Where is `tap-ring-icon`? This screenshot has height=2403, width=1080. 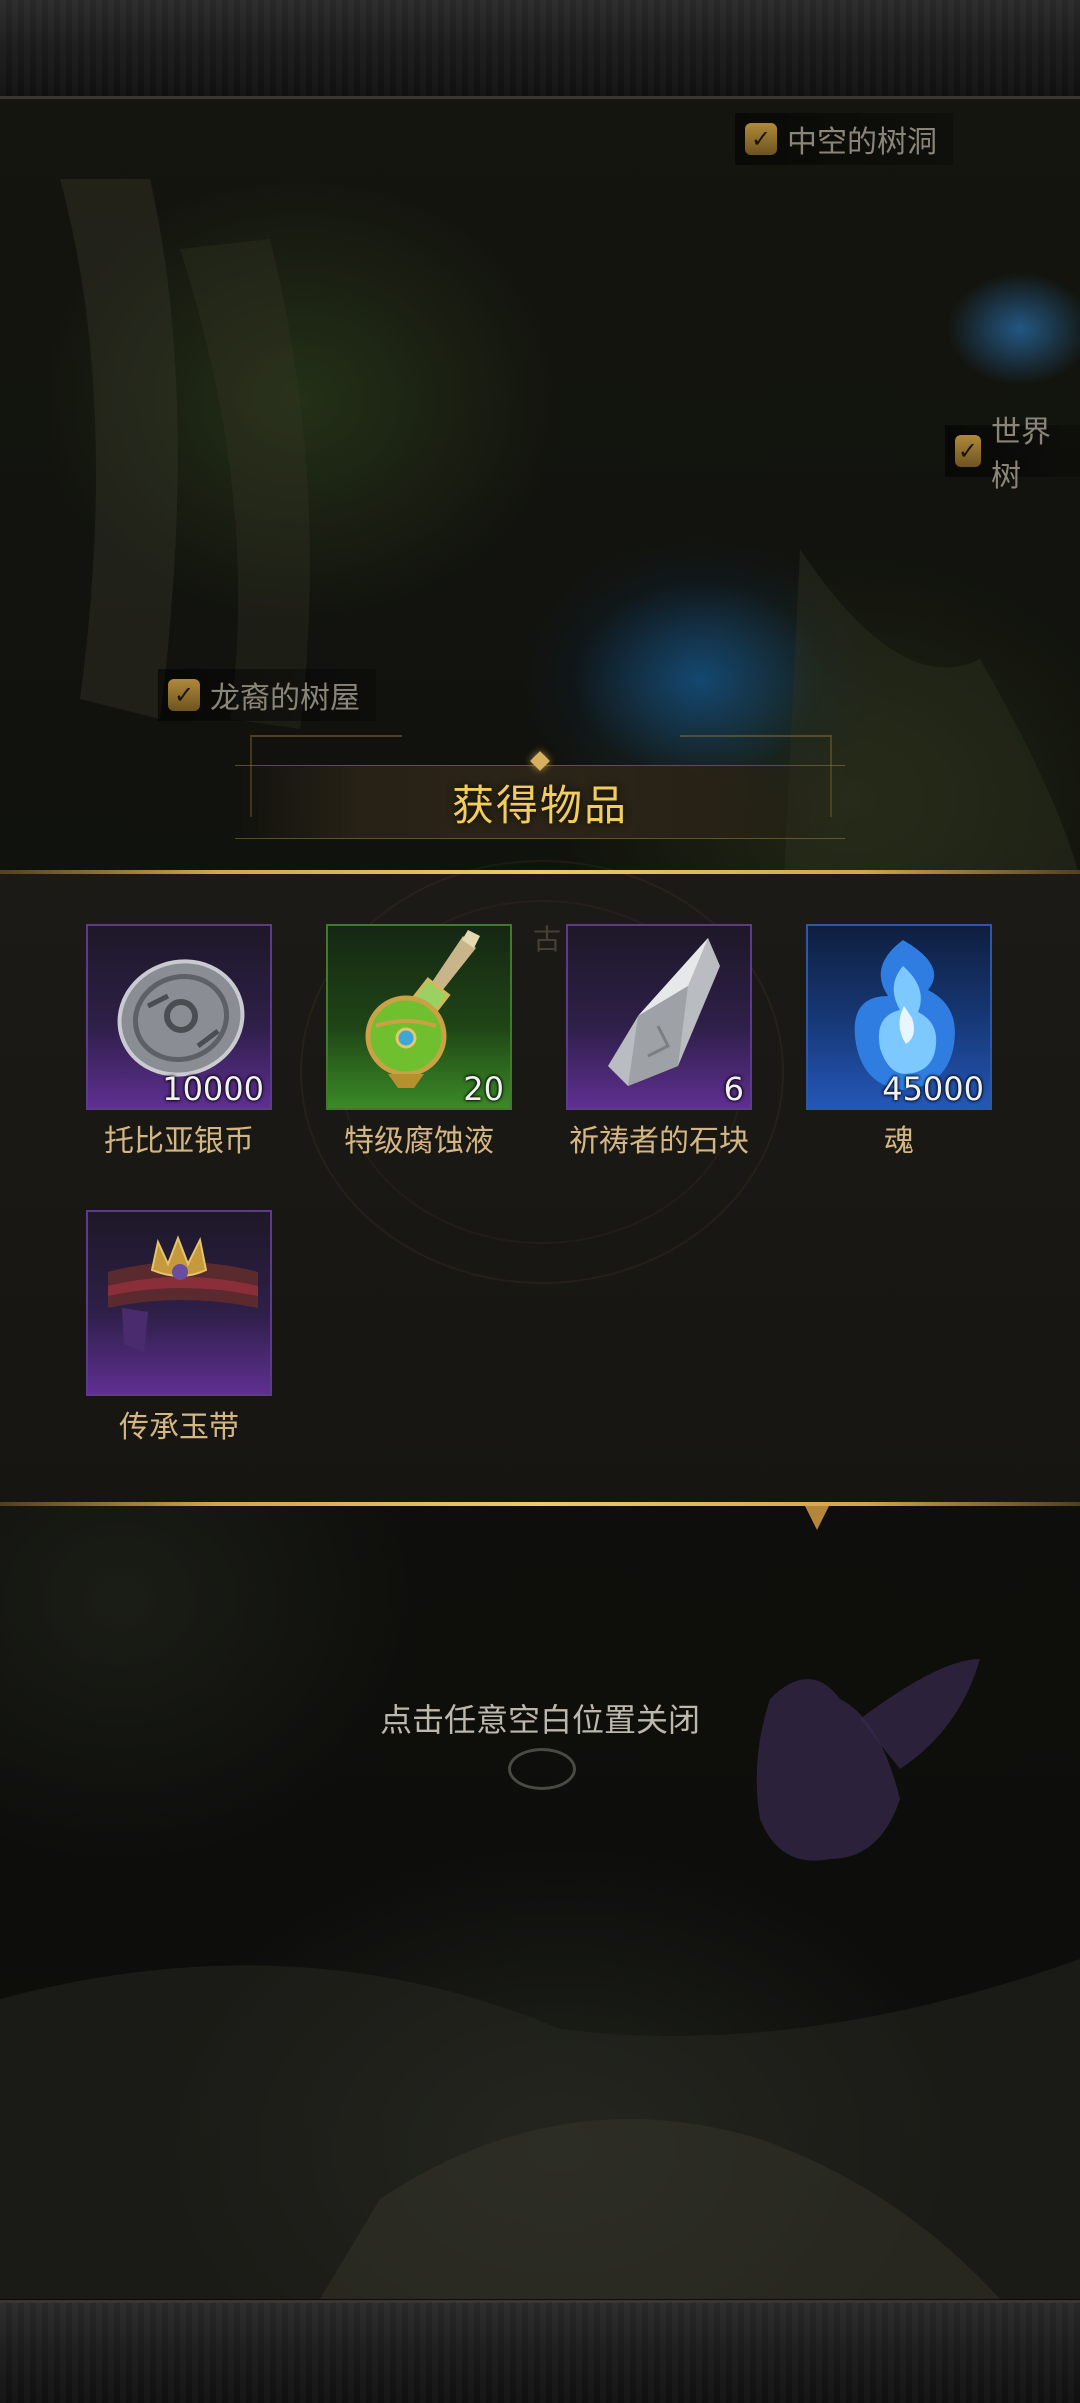
tap-ring-icon is located at coordinates (542, 1769).